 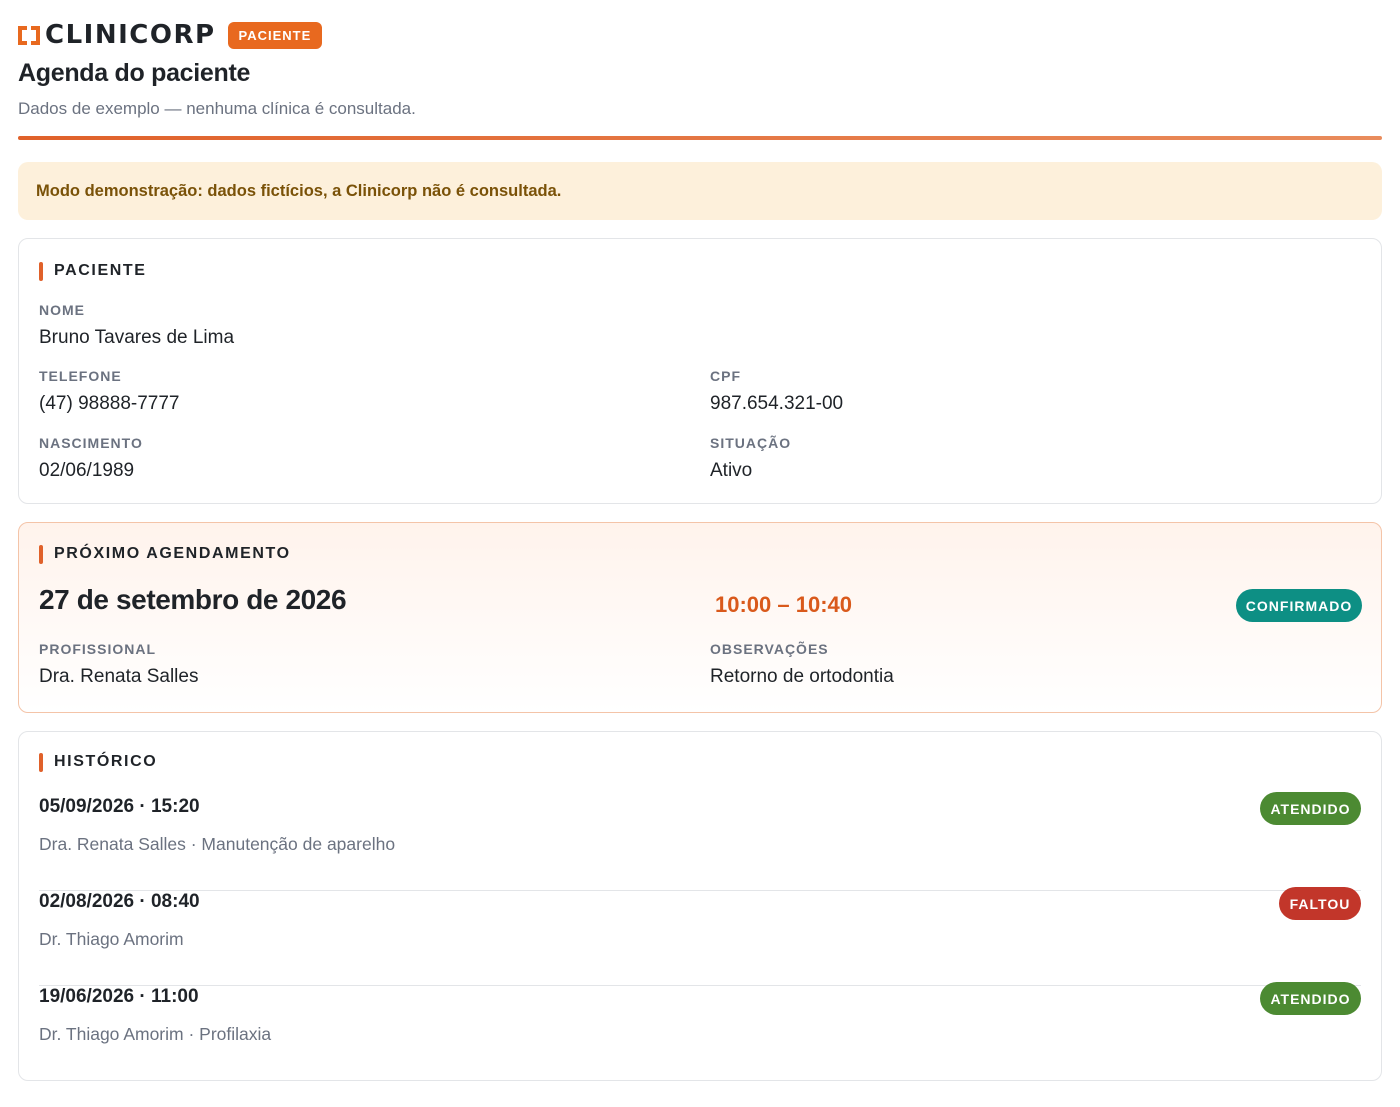 I want to click on brand-row: CLINICORP PACIENTE, so click(x=170, y=35).